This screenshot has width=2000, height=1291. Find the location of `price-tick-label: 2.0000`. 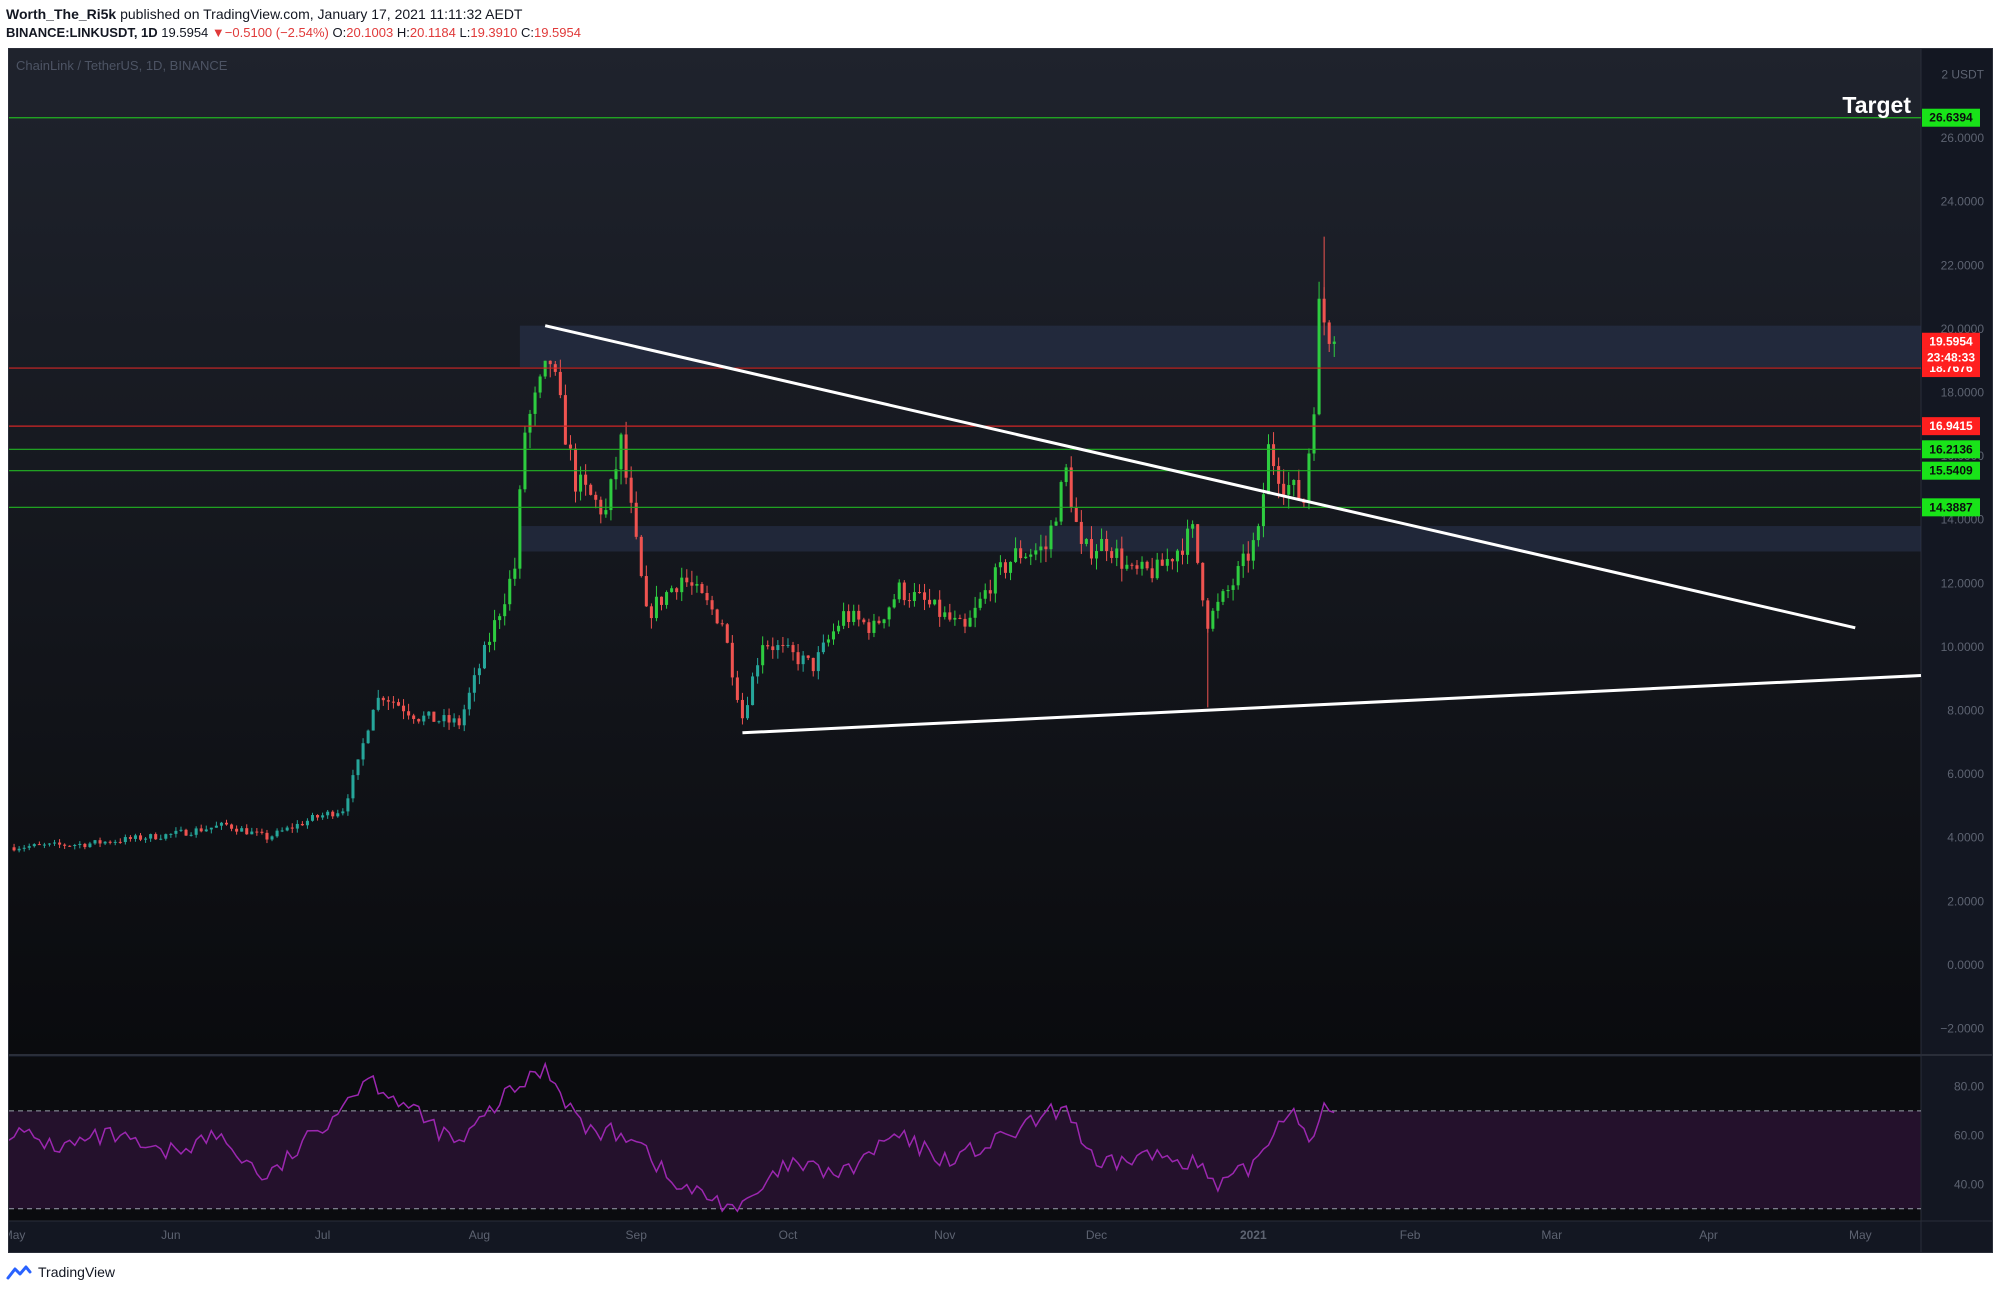

price-tick-label: 2.0000 is located at coordinates (1965, 901).